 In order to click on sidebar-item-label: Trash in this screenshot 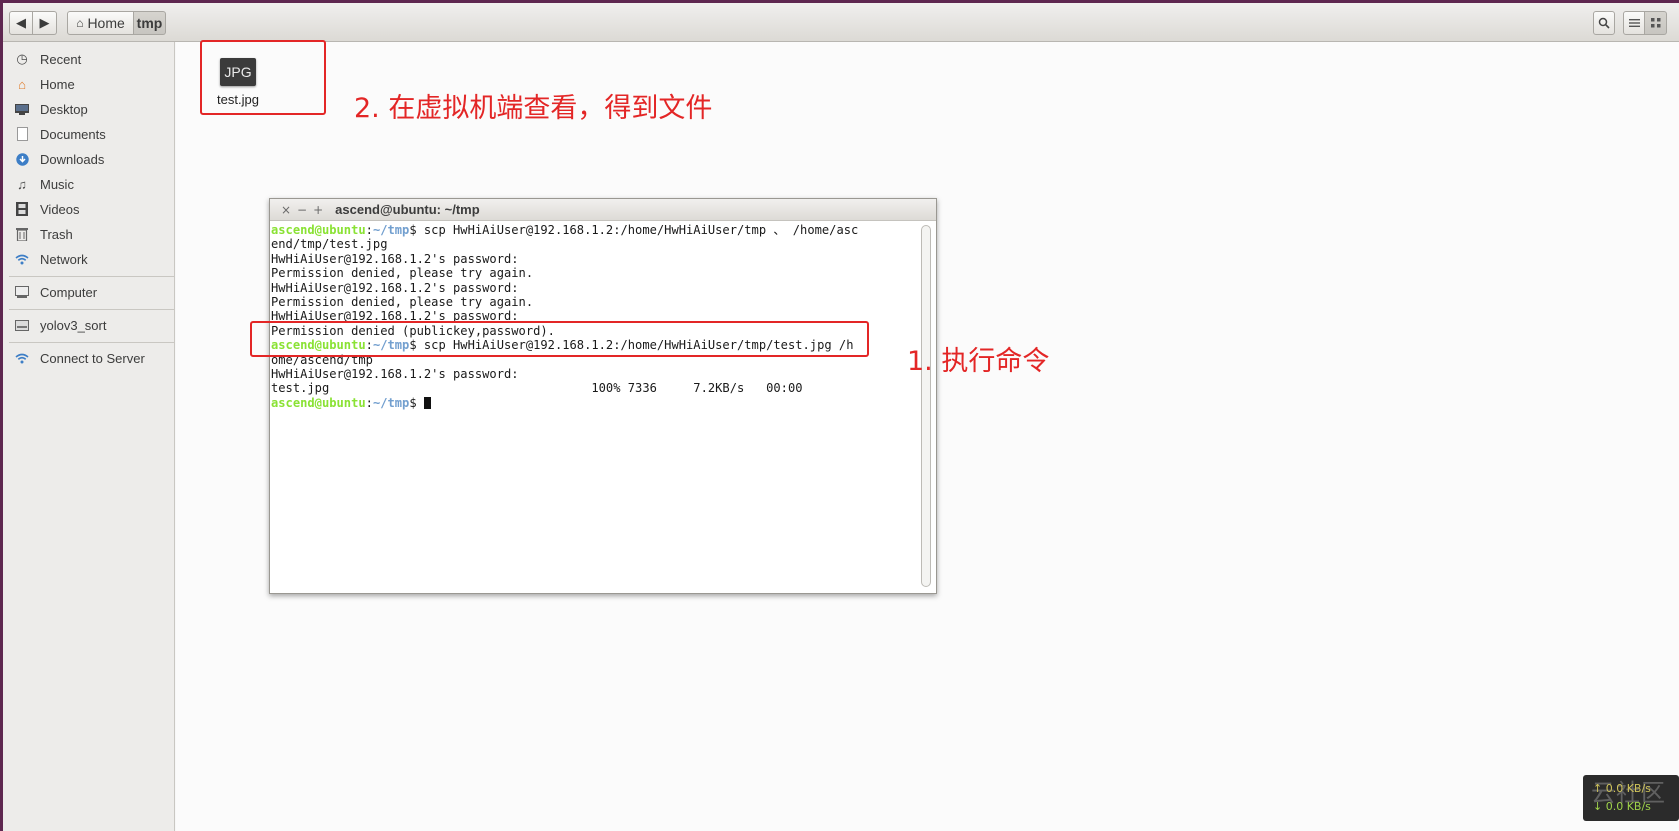, I will do `click(56, 234)`.